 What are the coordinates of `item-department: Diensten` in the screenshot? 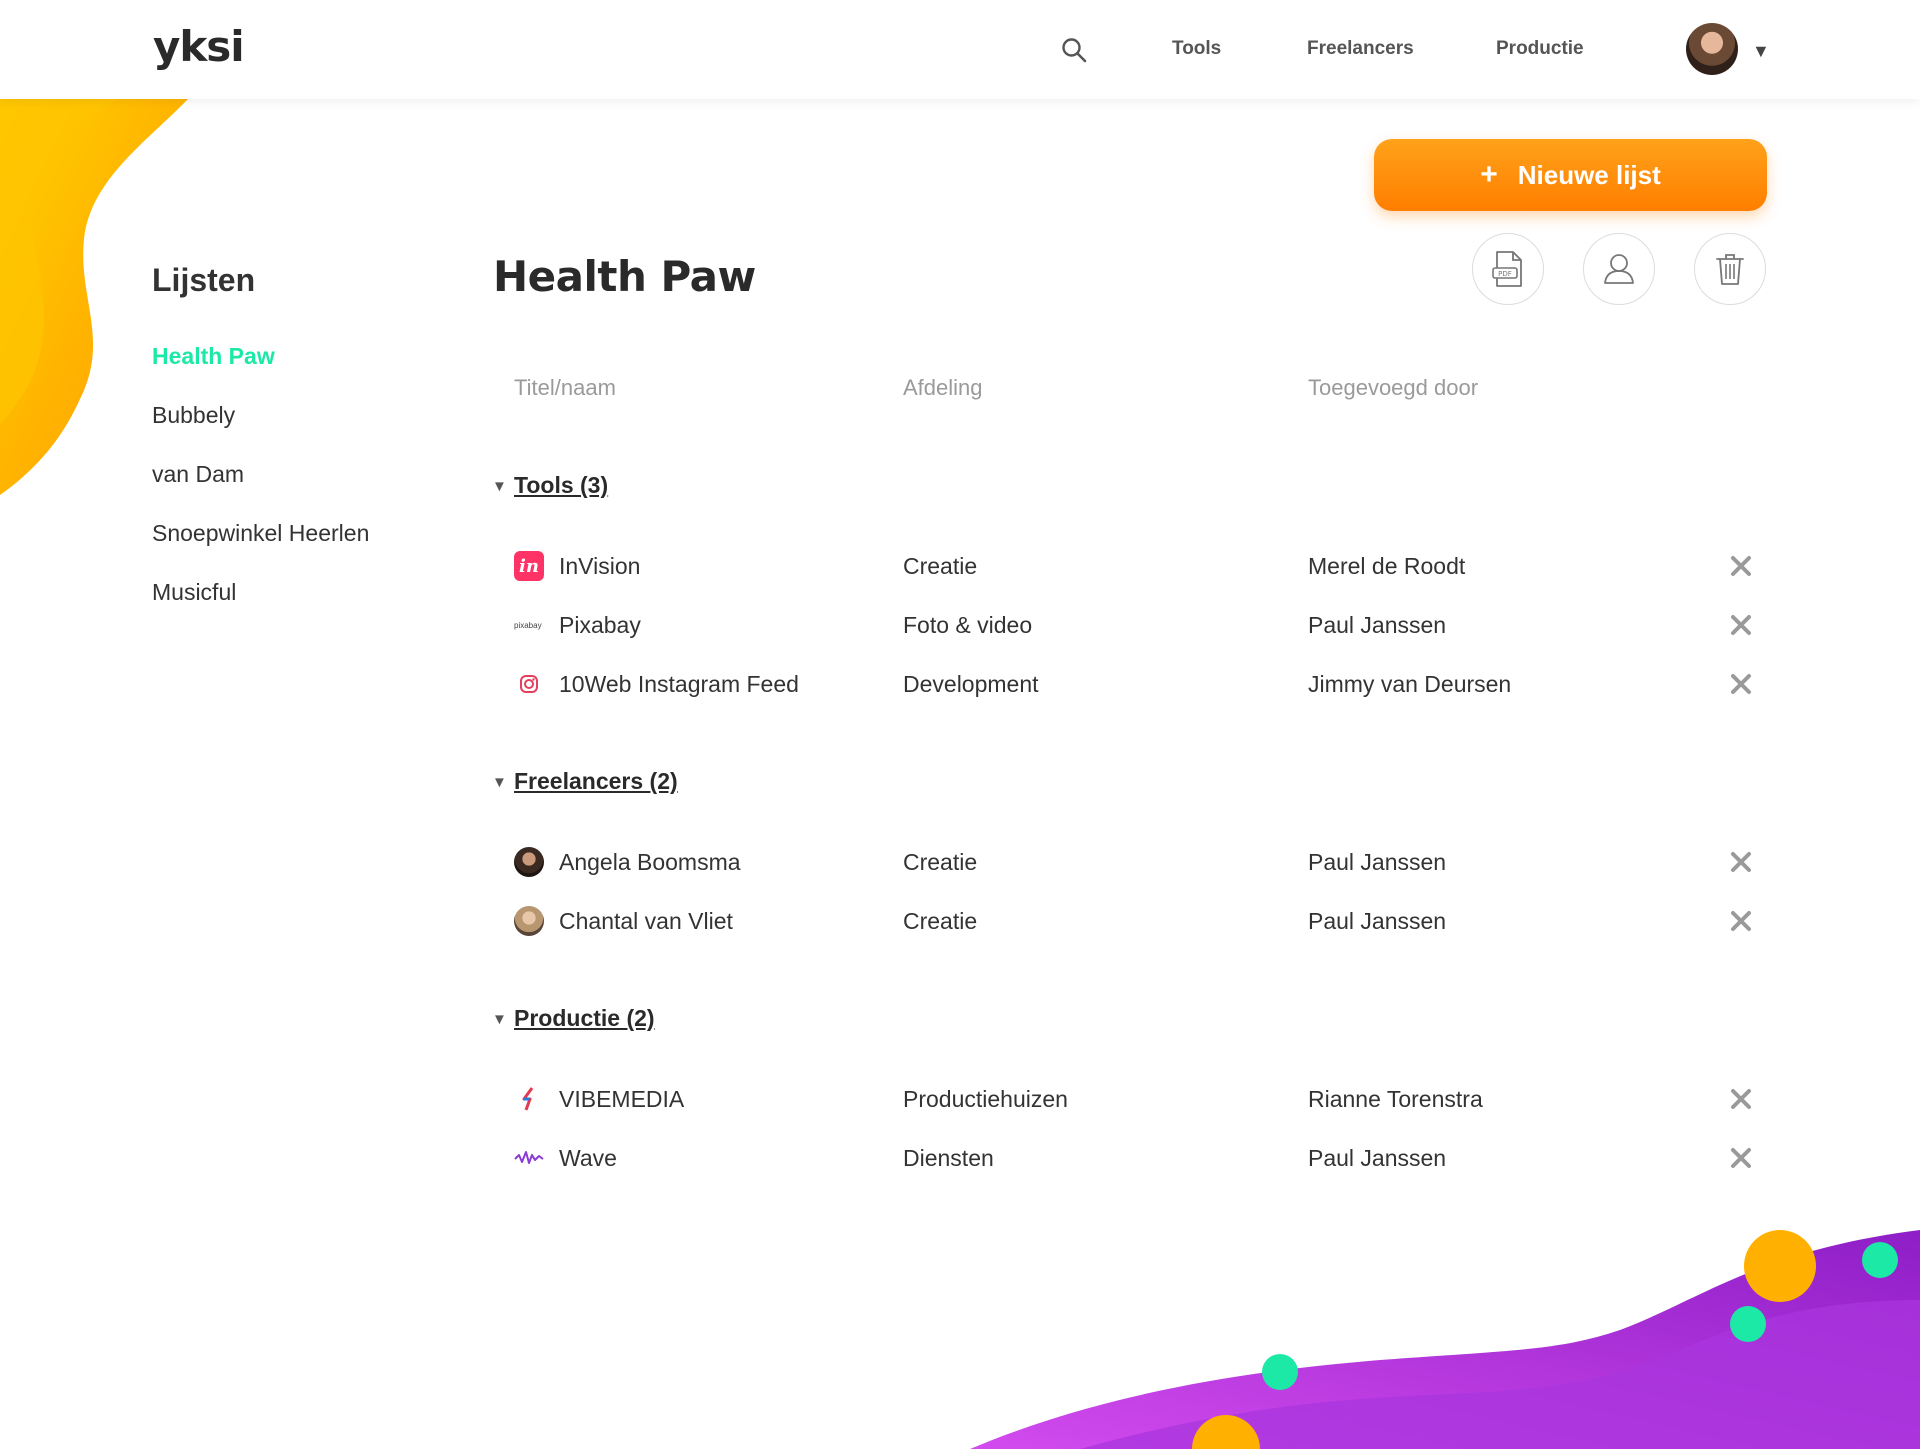 It's located at (948, 1158).